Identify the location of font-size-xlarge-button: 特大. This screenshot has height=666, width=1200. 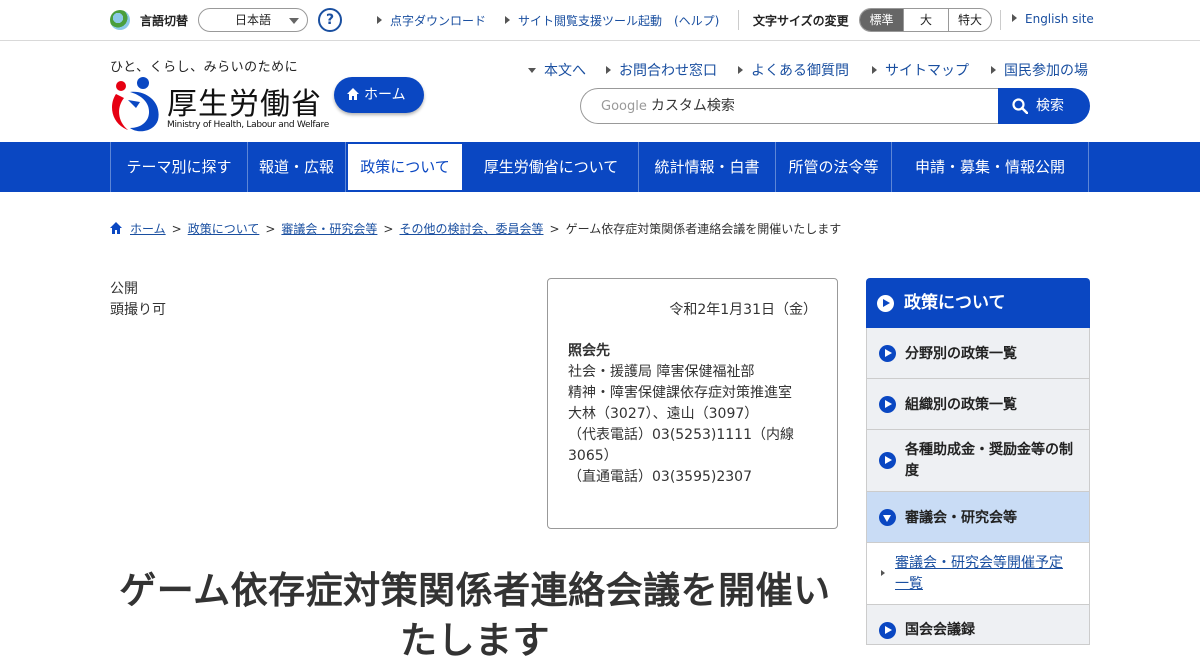
(969, 20).